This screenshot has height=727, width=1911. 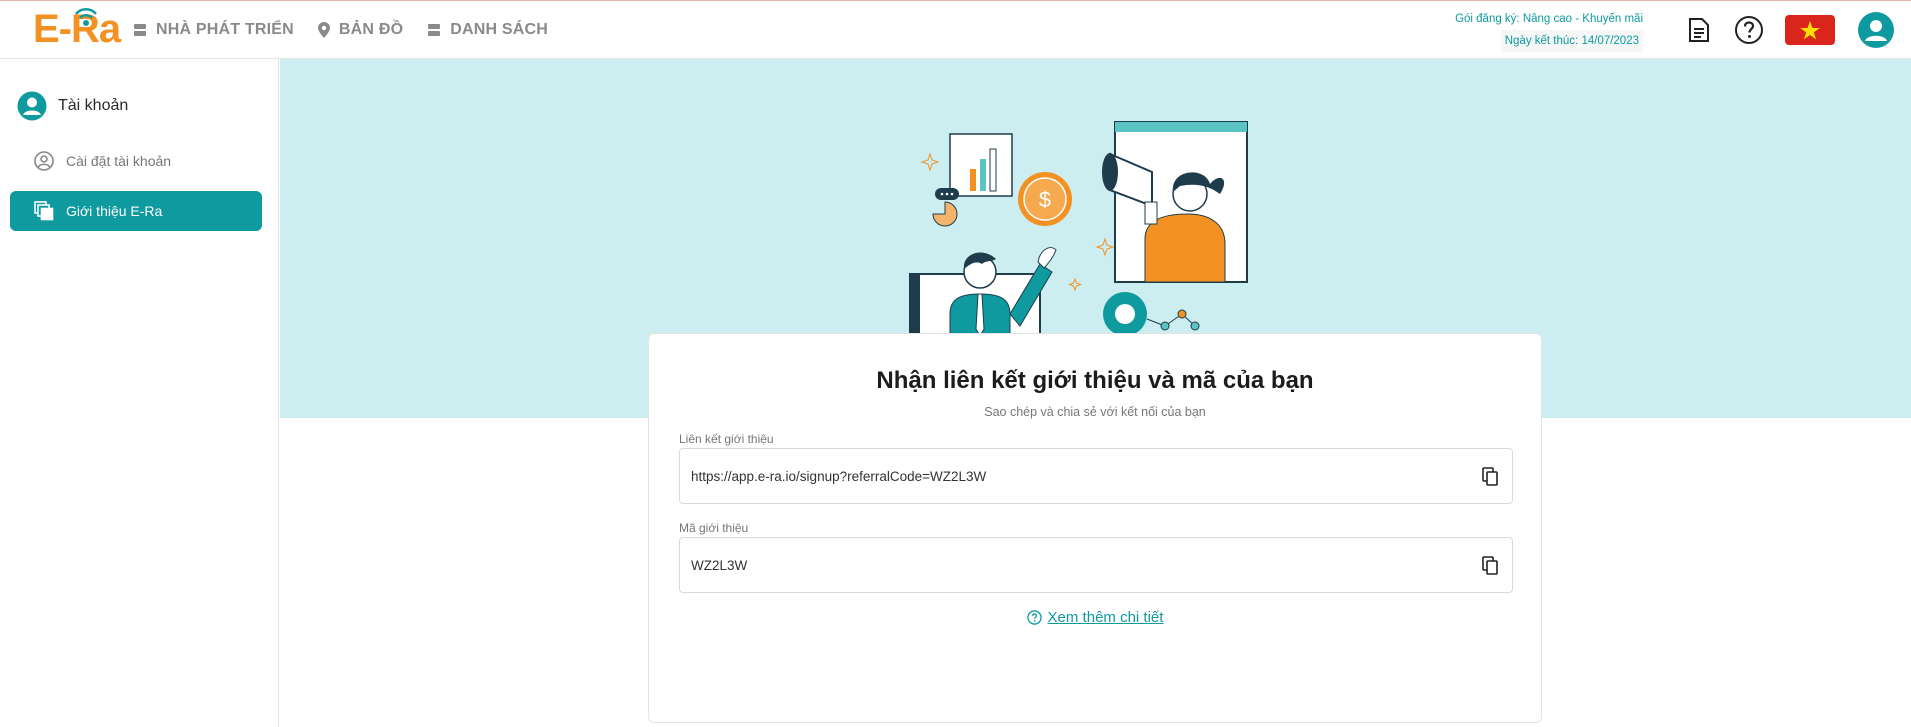 What do you see at coordinates (119, 161) in the screenshot?
I see `sidebar-item-label: Cài đặt tài khoản` at bounding box center [119, 161].